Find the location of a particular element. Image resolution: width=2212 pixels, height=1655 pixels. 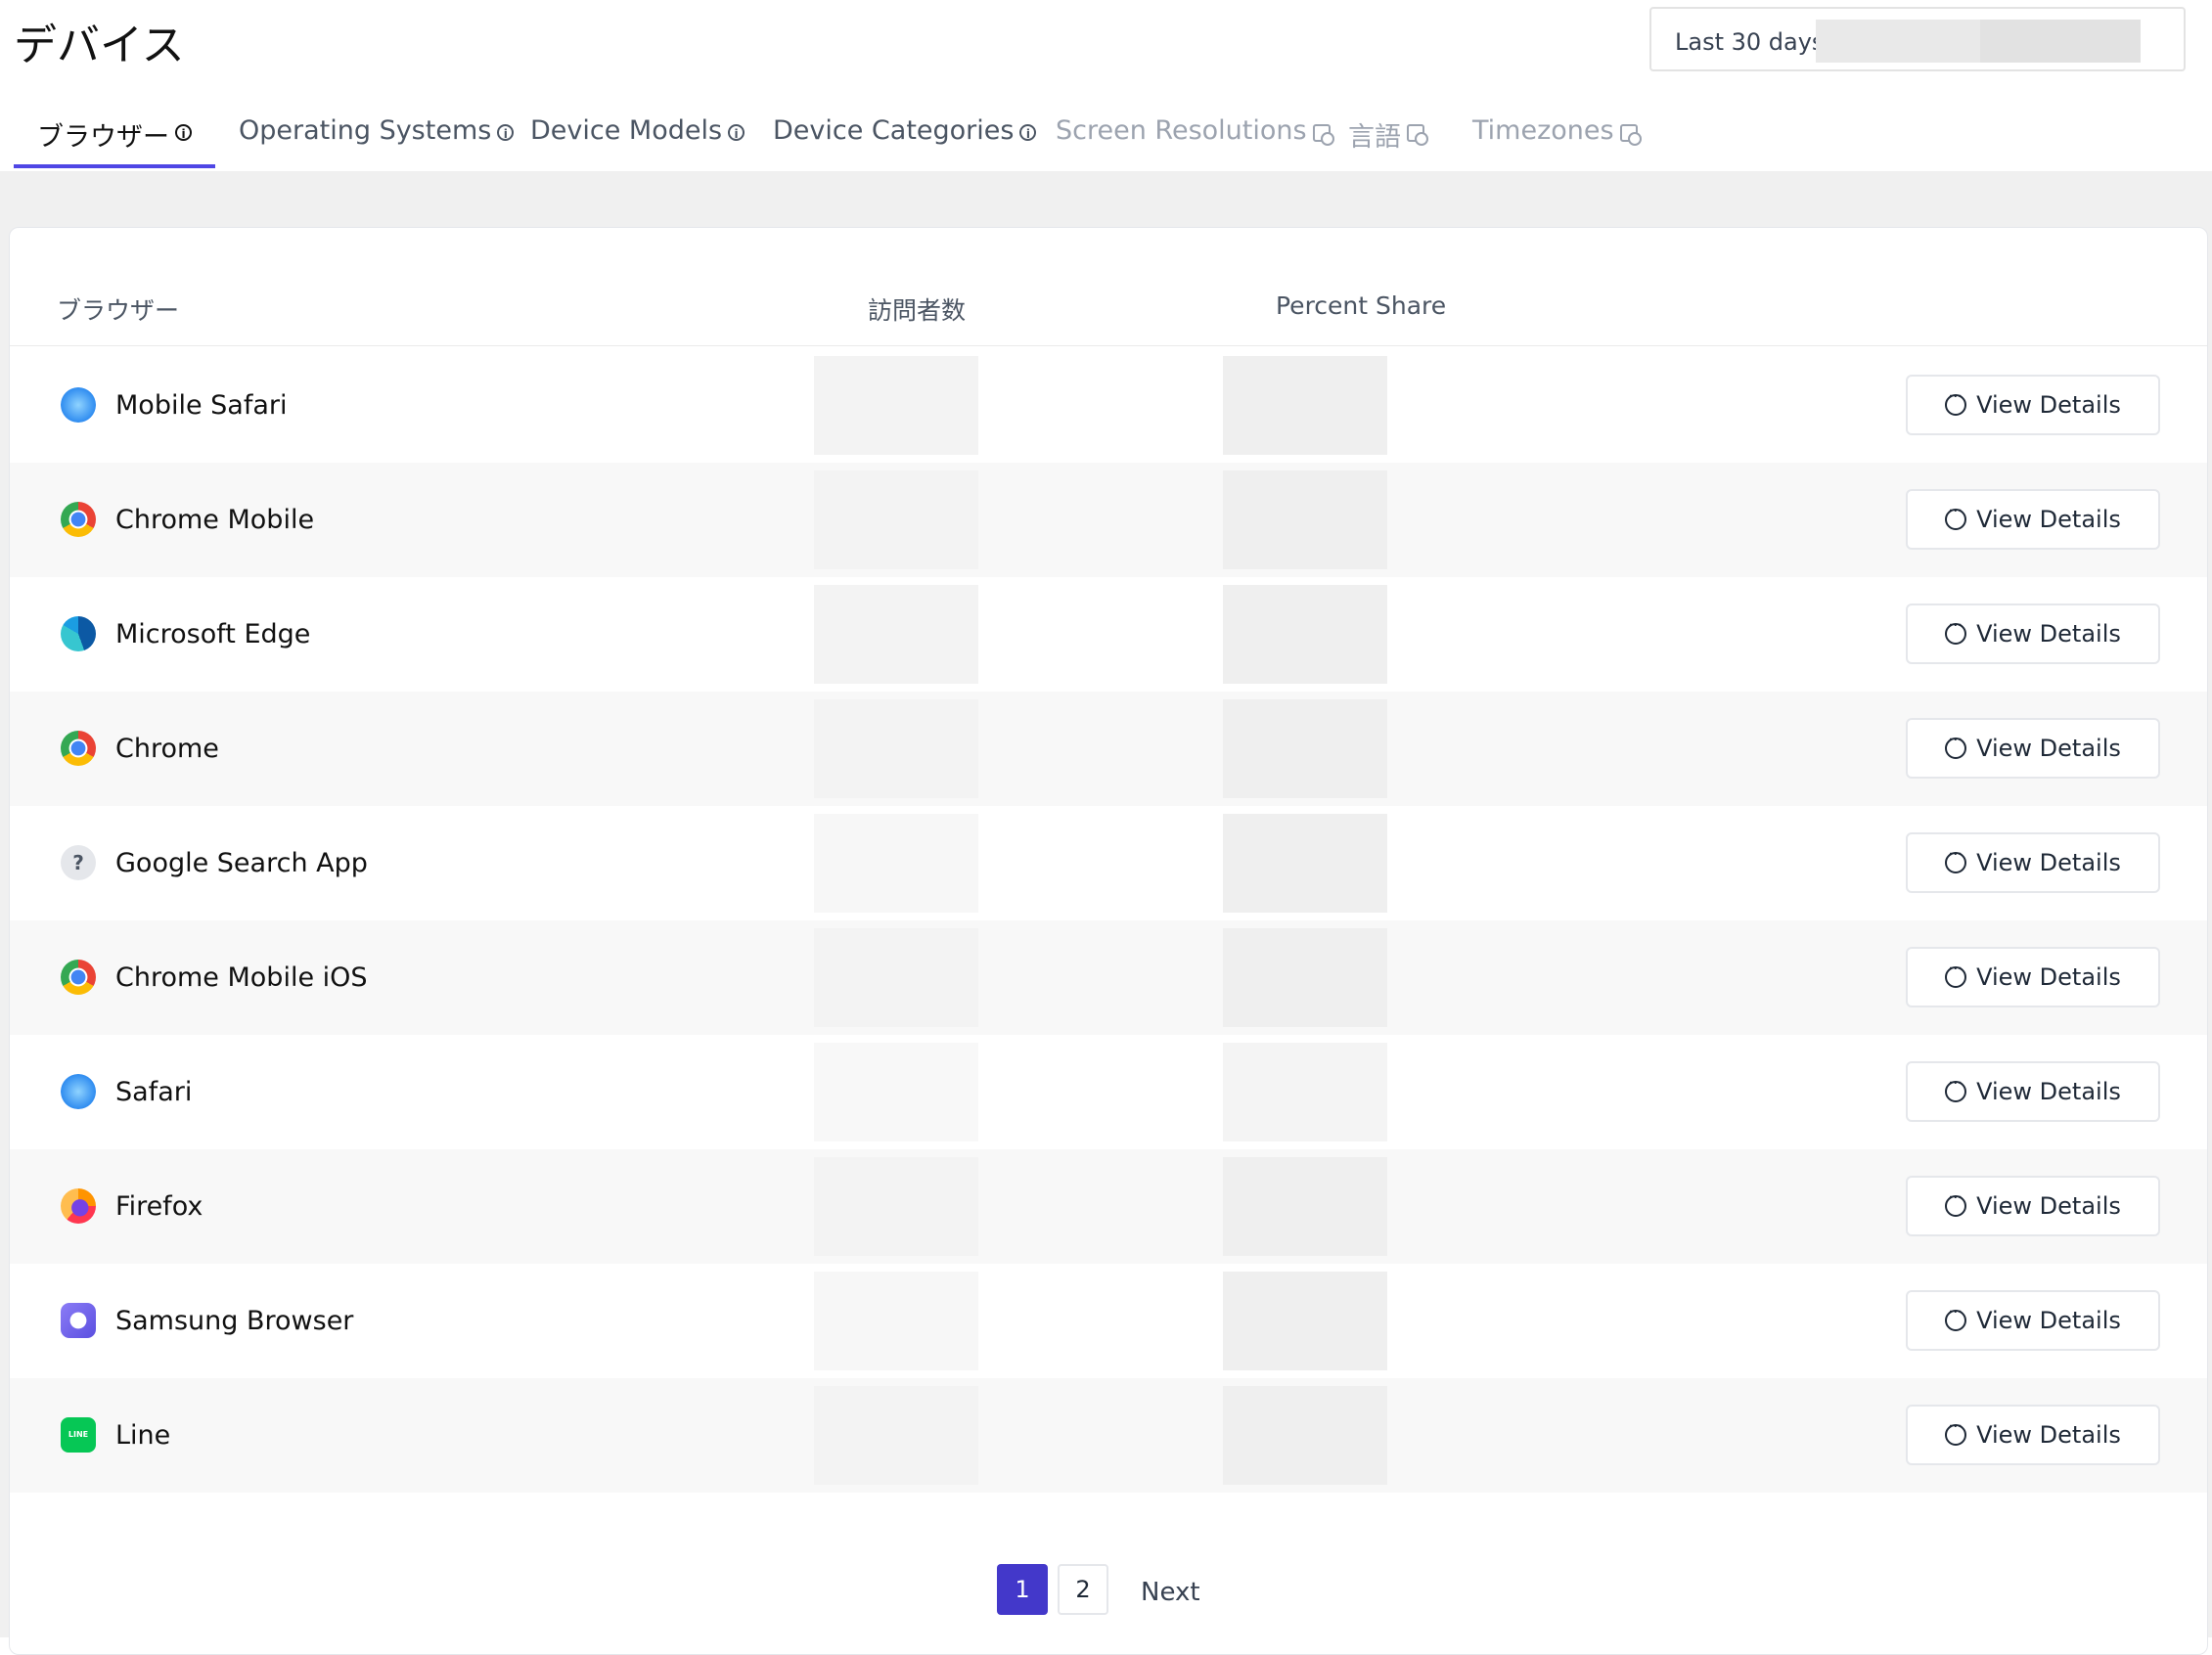

line-icon: LINE is located at coordinates (78, 1435).